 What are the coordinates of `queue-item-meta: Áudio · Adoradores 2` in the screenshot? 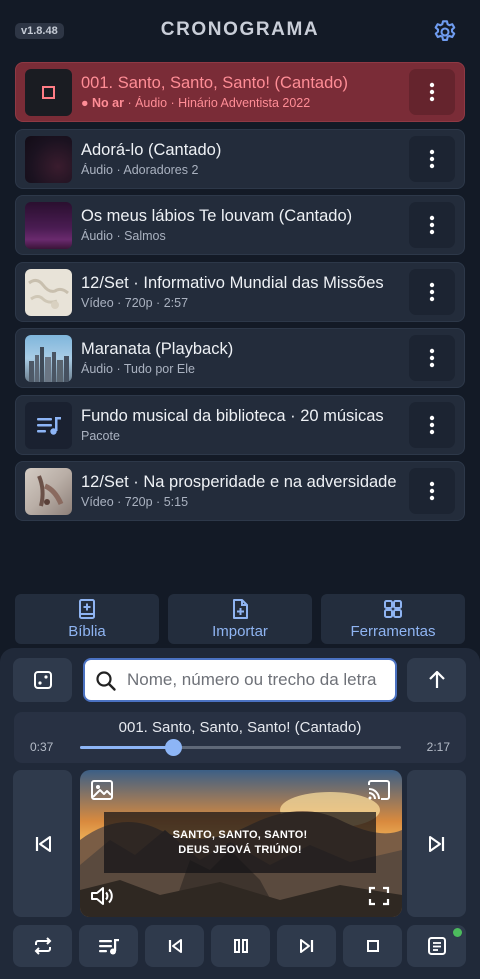 It's located at (140, 169).